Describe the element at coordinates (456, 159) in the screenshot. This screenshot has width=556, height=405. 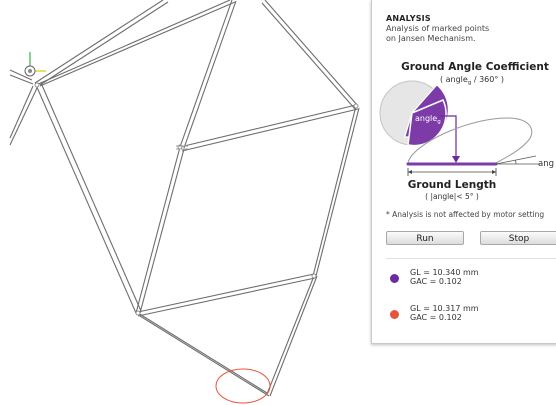
I see `arrow-head-icon` at that location.